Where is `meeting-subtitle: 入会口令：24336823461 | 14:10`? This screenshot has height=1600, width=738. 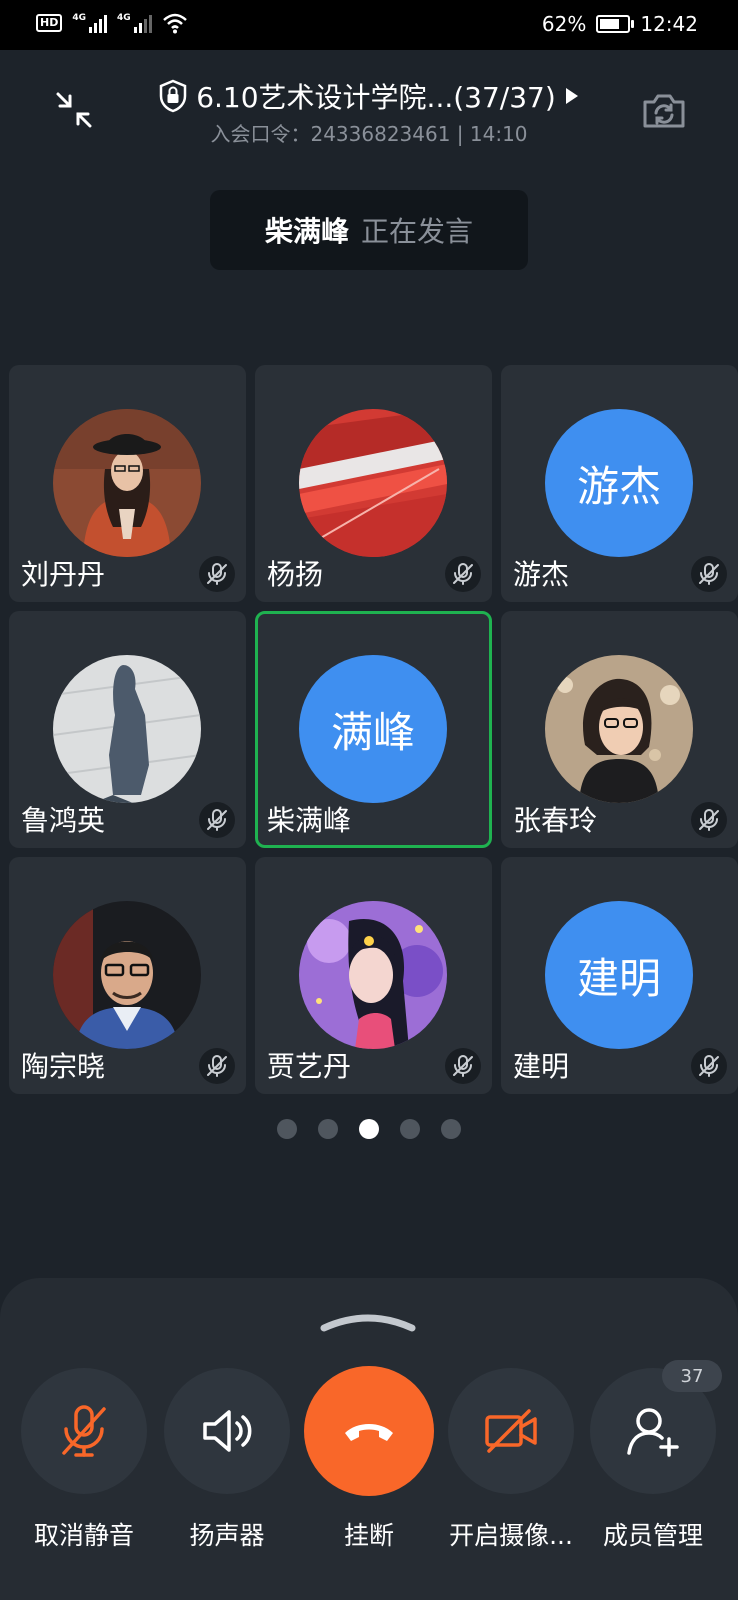
meeting-subtitle: 入会口令：24336823461 | 14:10 is located at coordinates (369, 134).